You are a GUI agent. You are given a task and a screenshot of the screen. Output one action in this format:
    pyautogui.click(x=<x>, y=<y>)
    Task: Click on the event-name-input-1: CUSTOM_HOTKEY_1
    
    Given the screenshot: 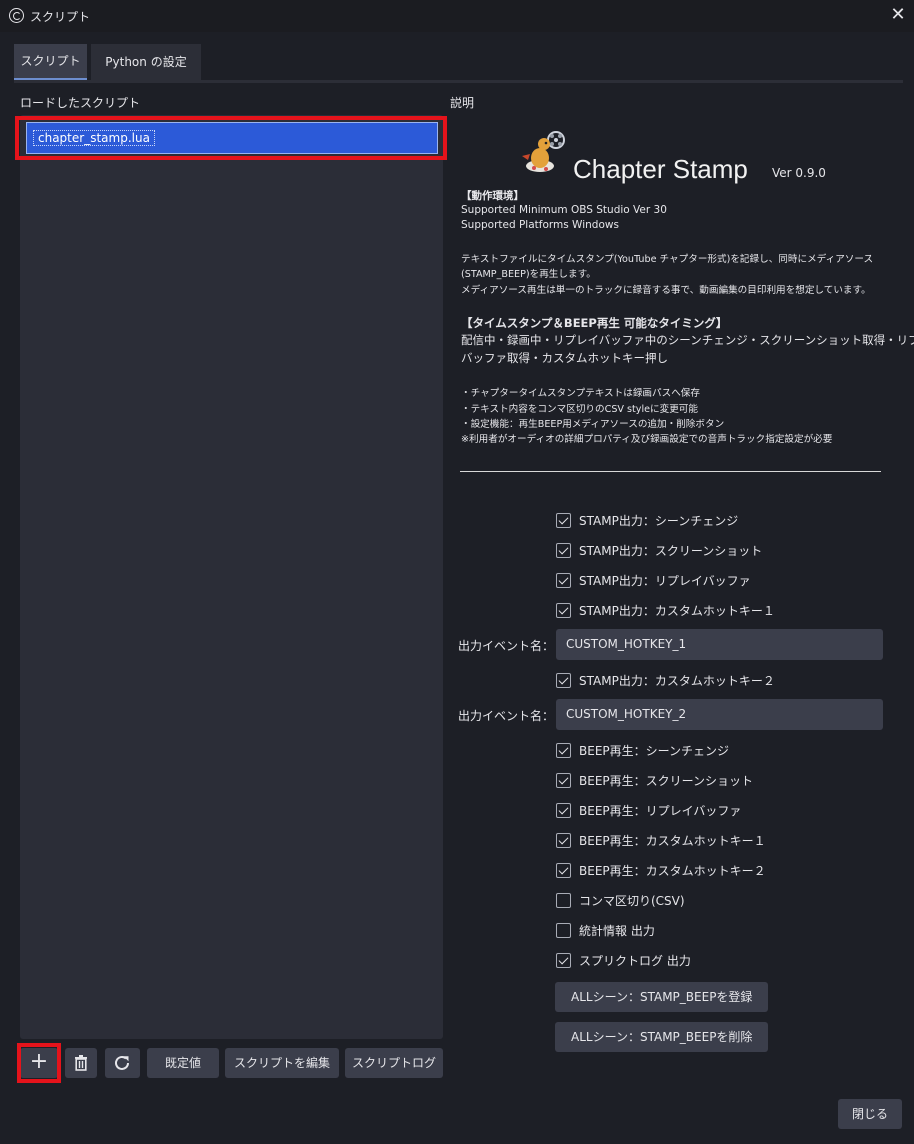 What is the action you would take?
    pyautogui.click(x=719, y=644)
    